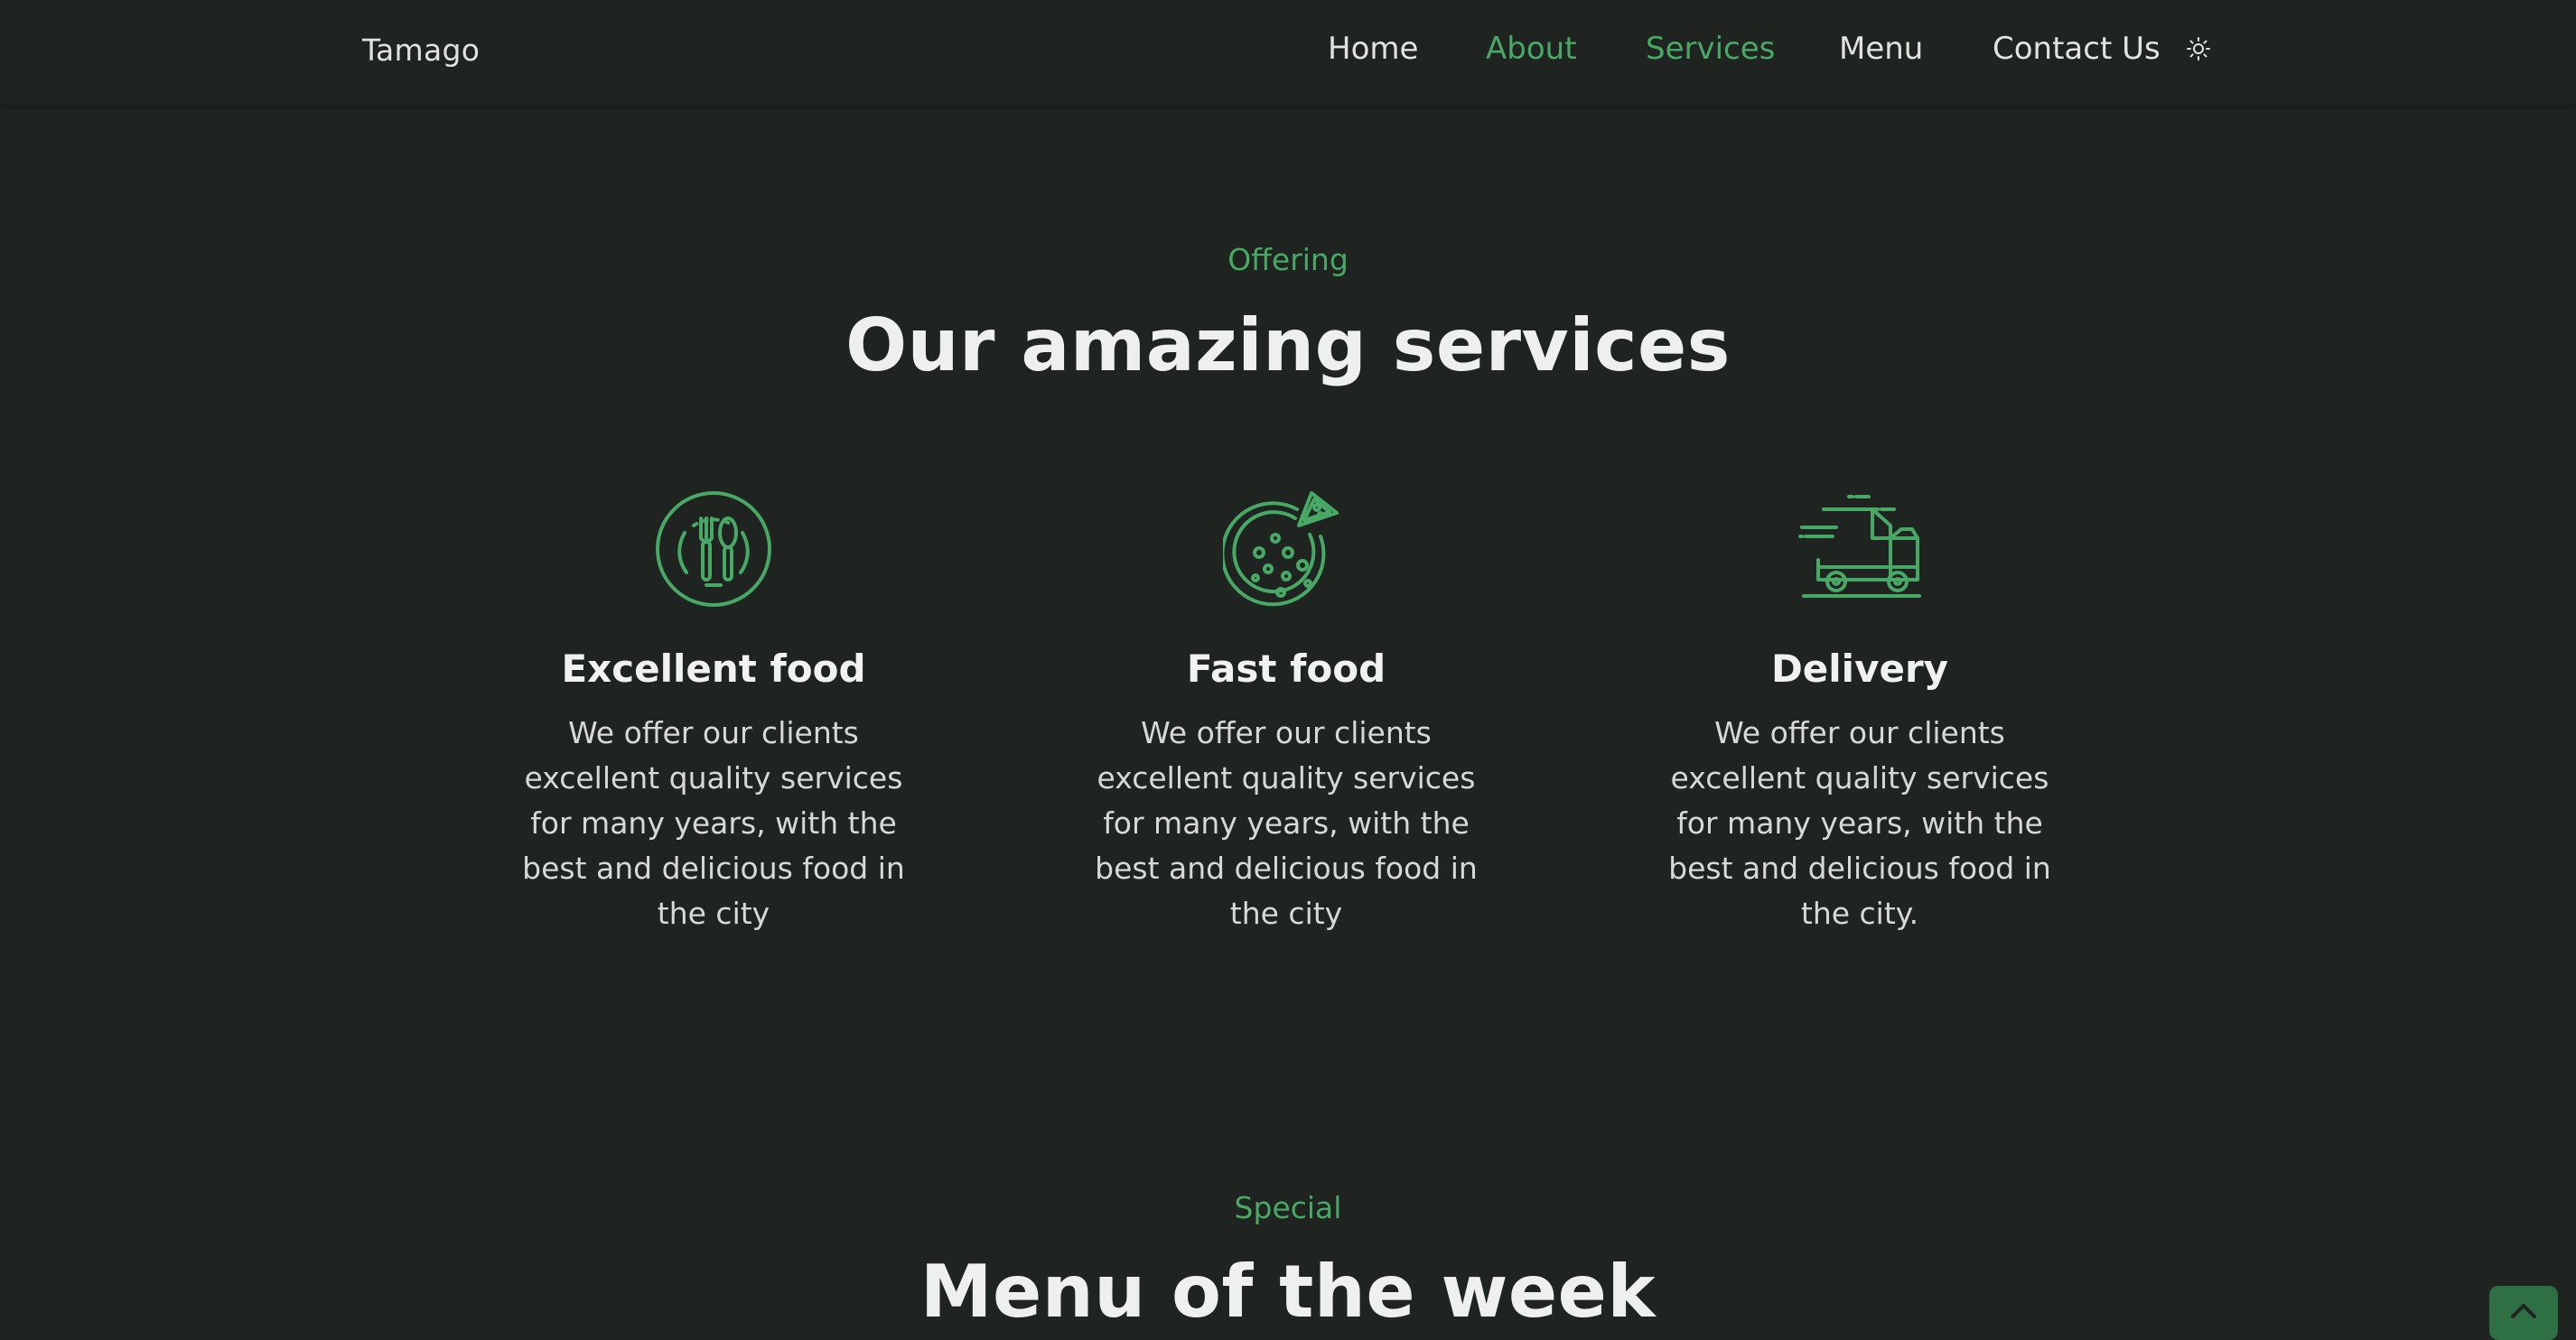 This screenshot has height=1340, width=2576. Describe the element at coordinates (2077, 49) in the screenshot. I see `nav-link-contact: Contact Us` at that location.